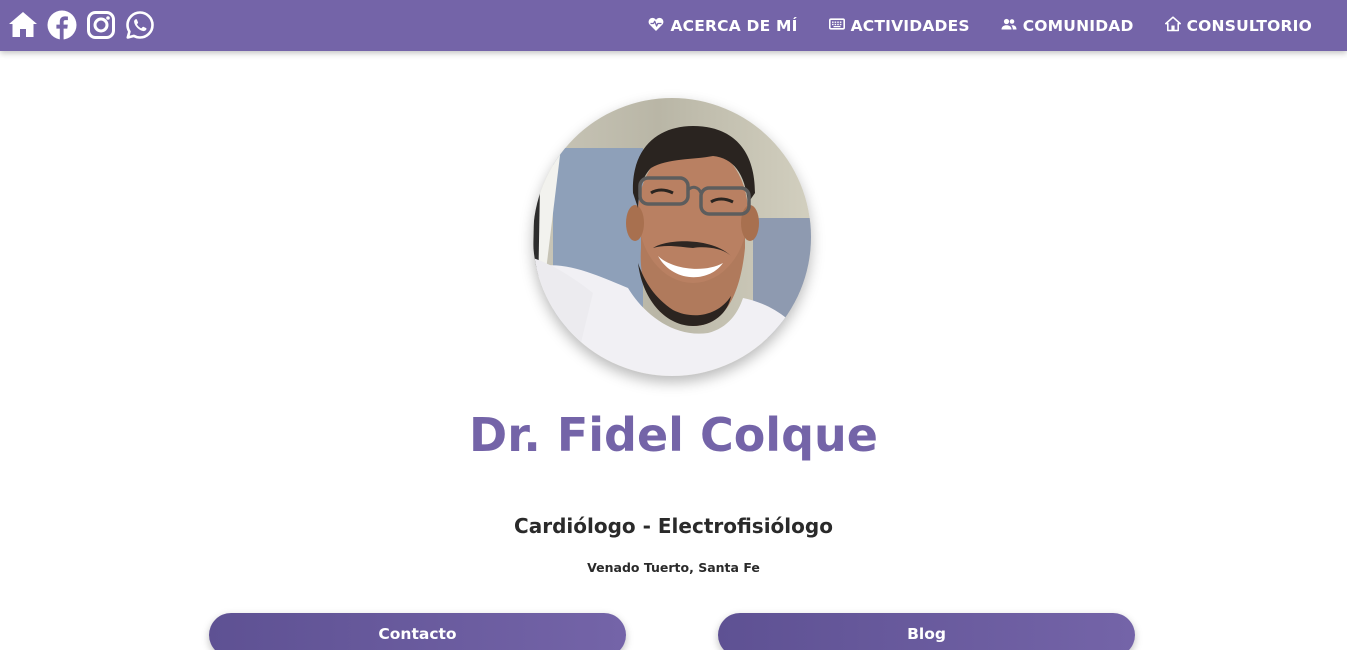 This screenshot has width=1347, height=650. Describe the element at coordinates (62, 25) in the screenshot. I see `facebook-icon` at that location.